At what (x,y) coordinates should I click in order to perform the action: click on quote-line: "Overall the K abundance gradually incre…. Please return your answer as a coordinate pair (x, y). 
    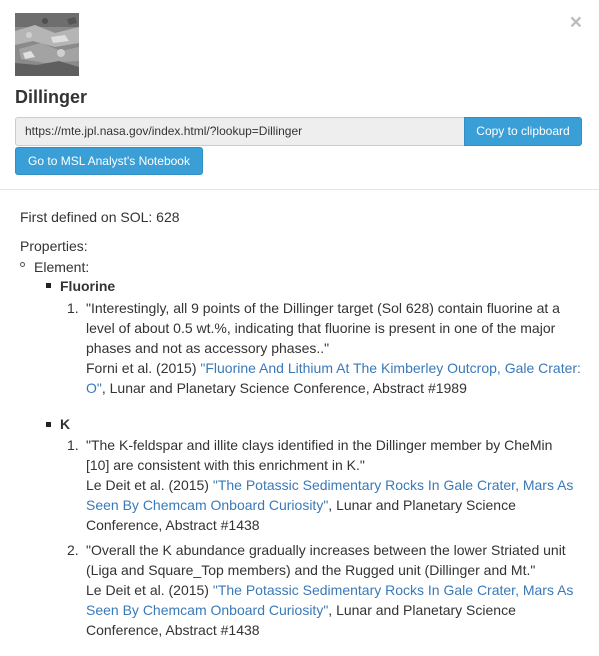
    Looking at the image, I should click on (326, 550).